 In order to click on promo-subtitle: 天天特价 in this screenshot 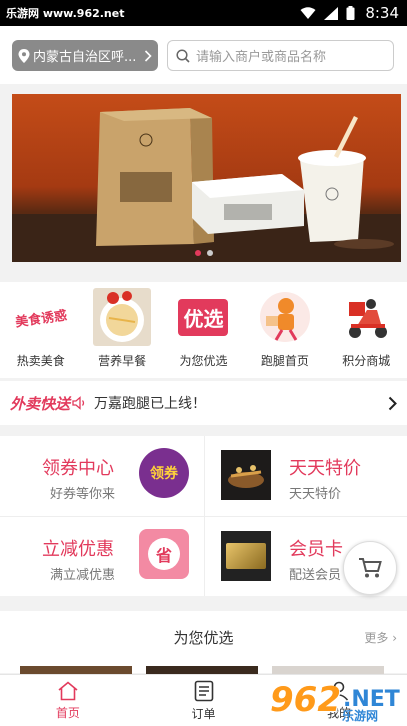, I will do `click(315, 494)`.